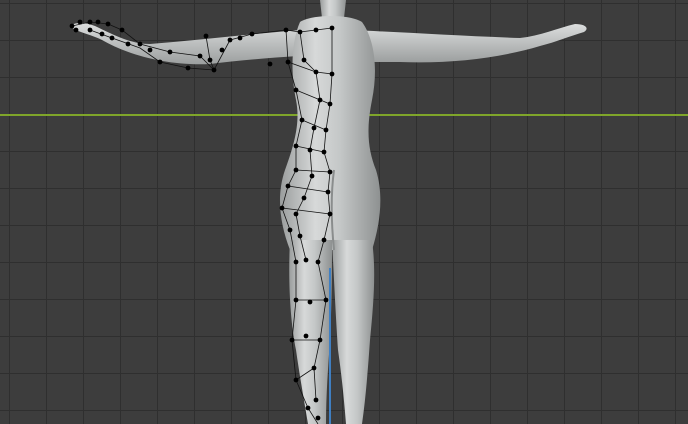 Image resolution: width=688 pixels, height=424 pixels. What do you see at coordinates (185, 44) in the screenshot?
I see `left-arm` at bounding box center [185, 44].